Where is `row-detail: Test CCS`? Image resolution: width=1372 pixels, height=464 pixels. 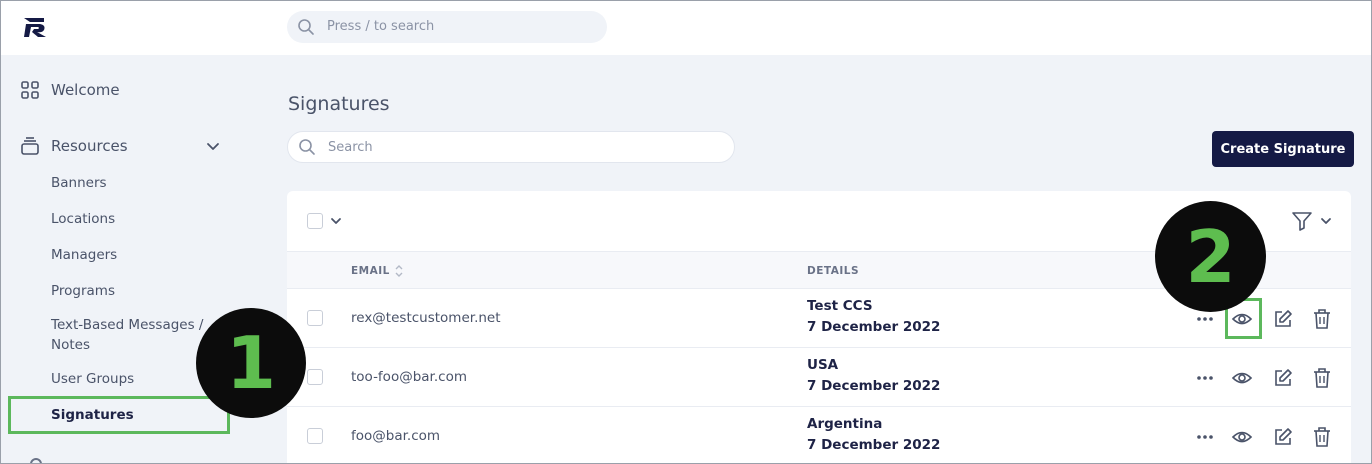 row-detail: Test CCS is located at coordinates (840, 306).